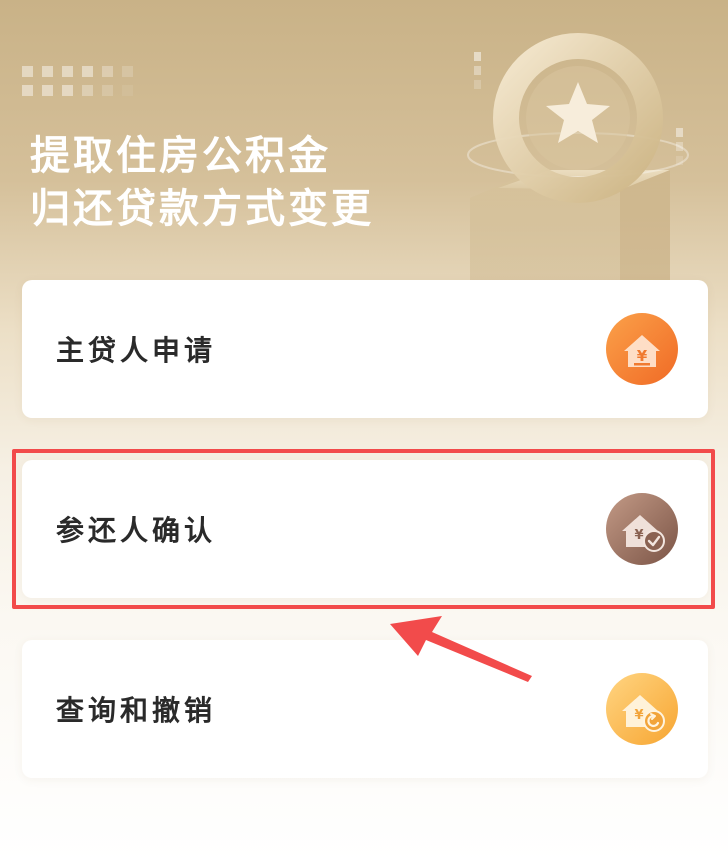  I want to click on house-yuan-undo-icon: ¥, so click(642, 709).